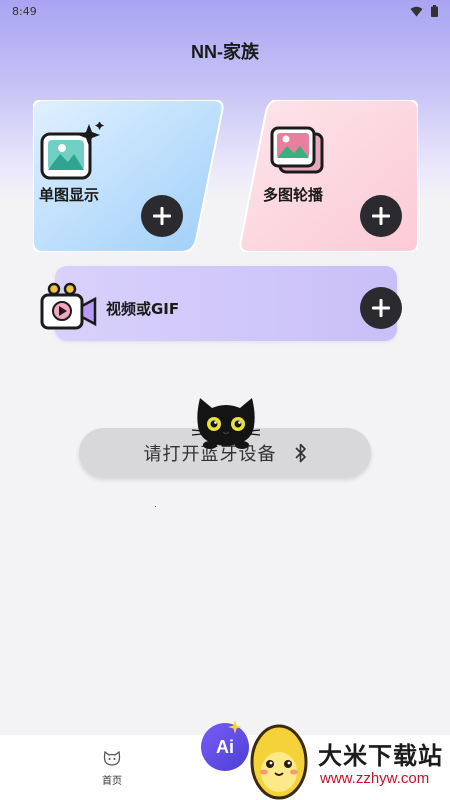 The width and height of the screenshot is (450, 800). I want to click on single-image-add-button, so click(162, 216).